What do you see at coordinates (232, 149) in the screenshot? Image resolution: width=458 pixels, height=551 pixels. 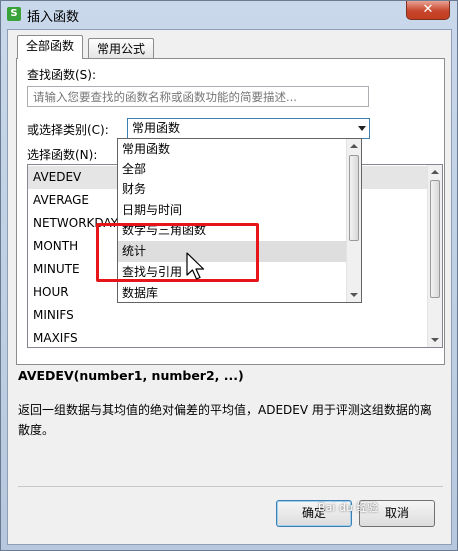 I see `category-option-common: 常用函数` at bounding box center [232, 149].